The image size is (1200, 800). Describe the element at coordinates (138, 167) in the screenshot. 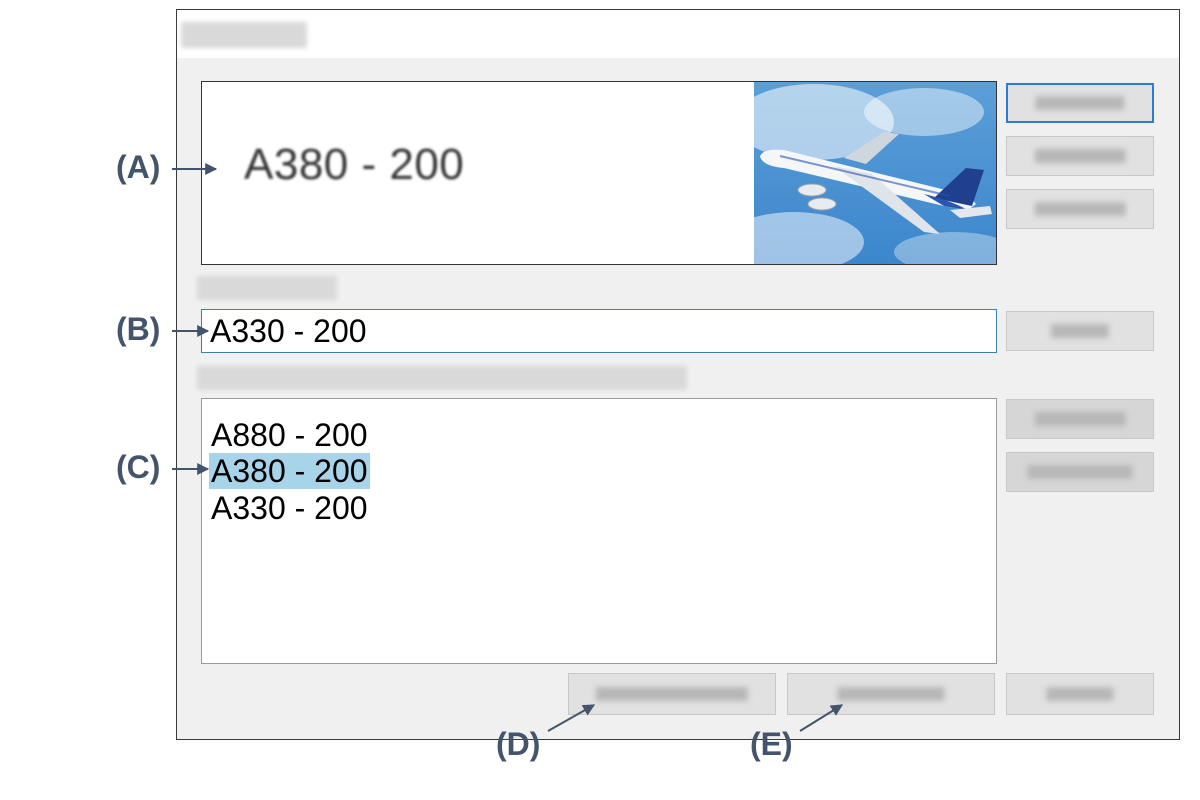

I see `callout-a: (A)` at that location.